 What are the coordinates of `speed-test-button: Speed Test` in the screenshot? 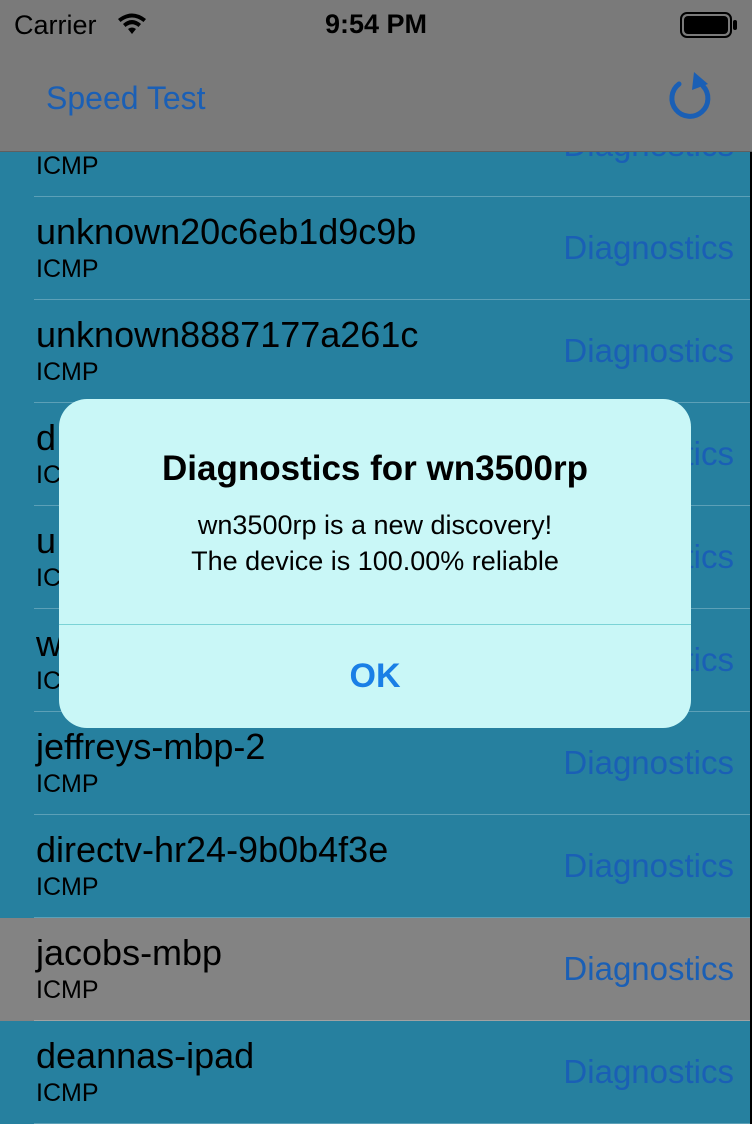 It's located at (126, 98).